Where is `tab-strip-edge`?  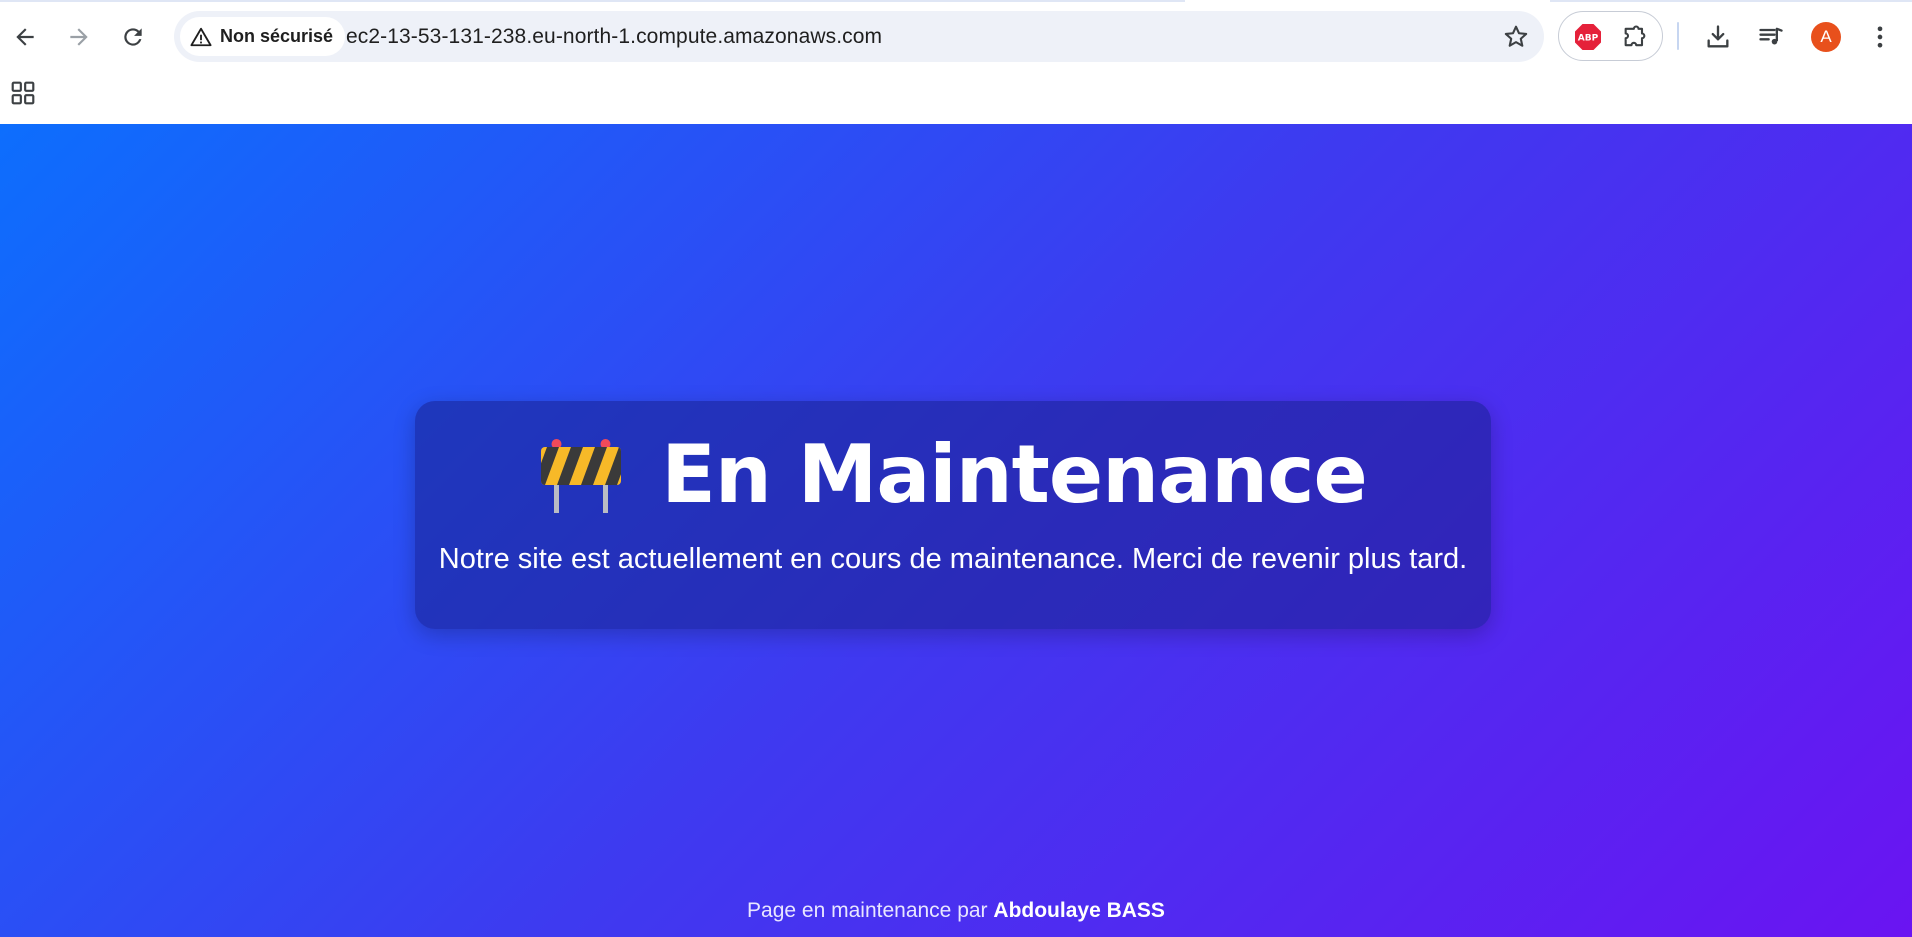 tab-strip-edge is located at coordinates (592, 1).